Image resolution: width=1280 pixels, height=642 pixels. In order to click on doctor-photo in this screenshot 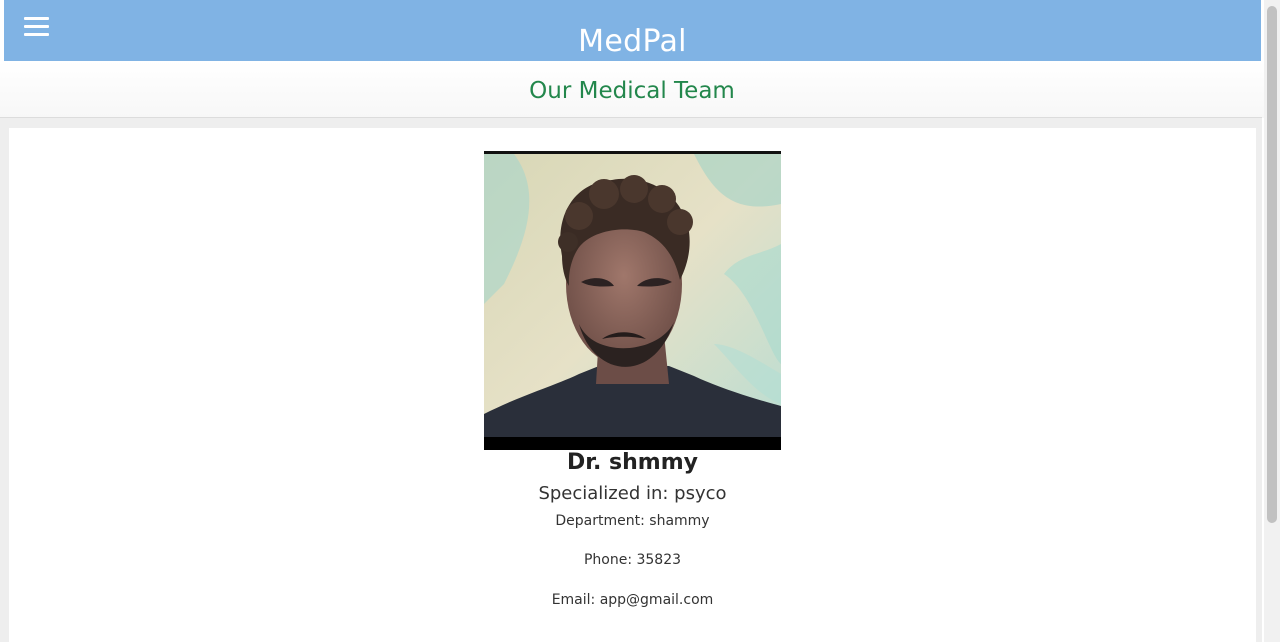, I will do `click(632, 300)`.